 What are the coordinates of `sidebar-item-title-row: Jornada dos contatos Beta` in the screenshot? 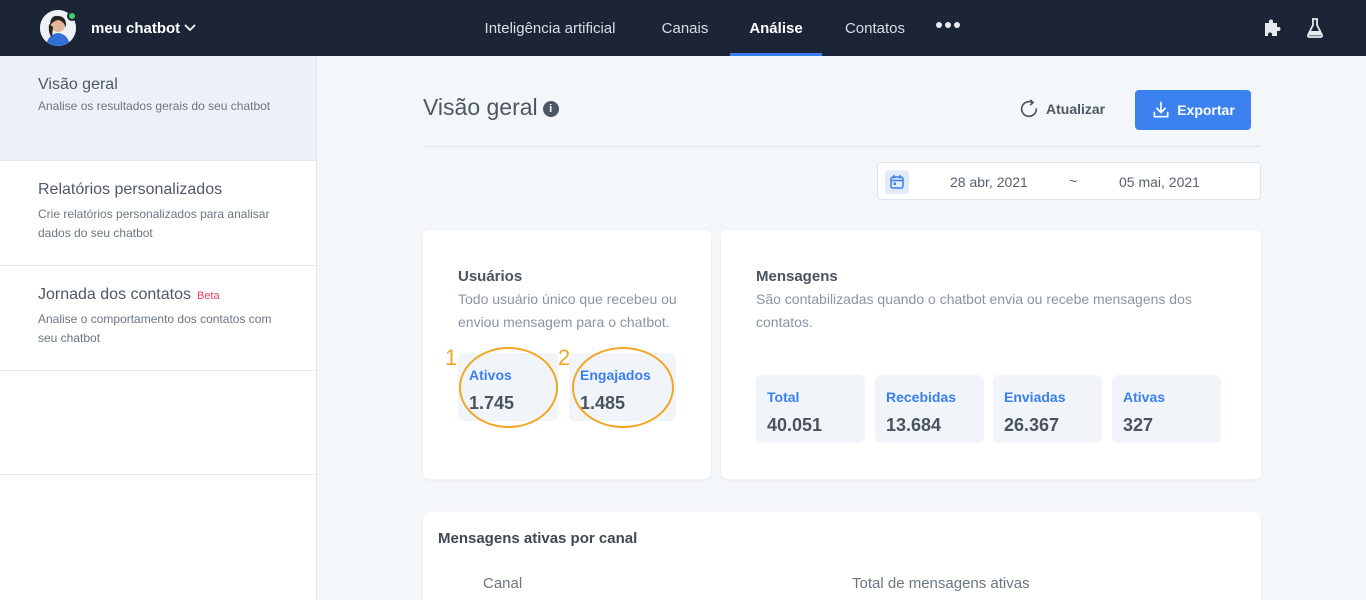 It's located at (158, 295).